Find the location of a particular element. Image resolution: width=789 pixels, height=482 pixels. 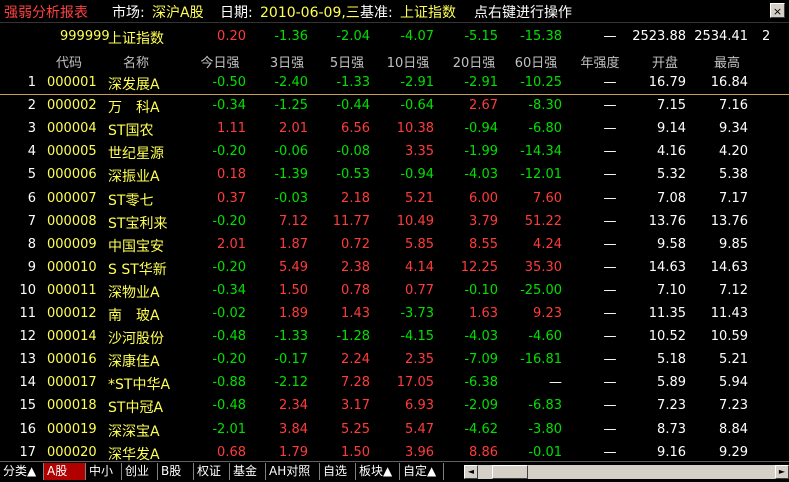

col-open: 开盘 is located at coordinates (665, 61).